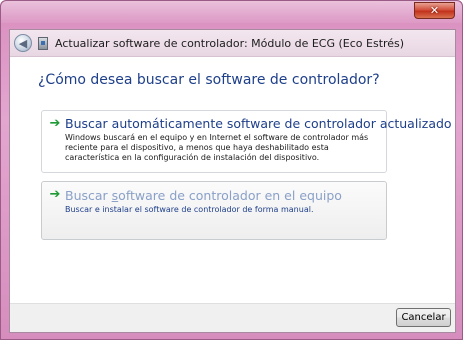  I want to click on back-arrow-icon: ◀, so click(23, 43).